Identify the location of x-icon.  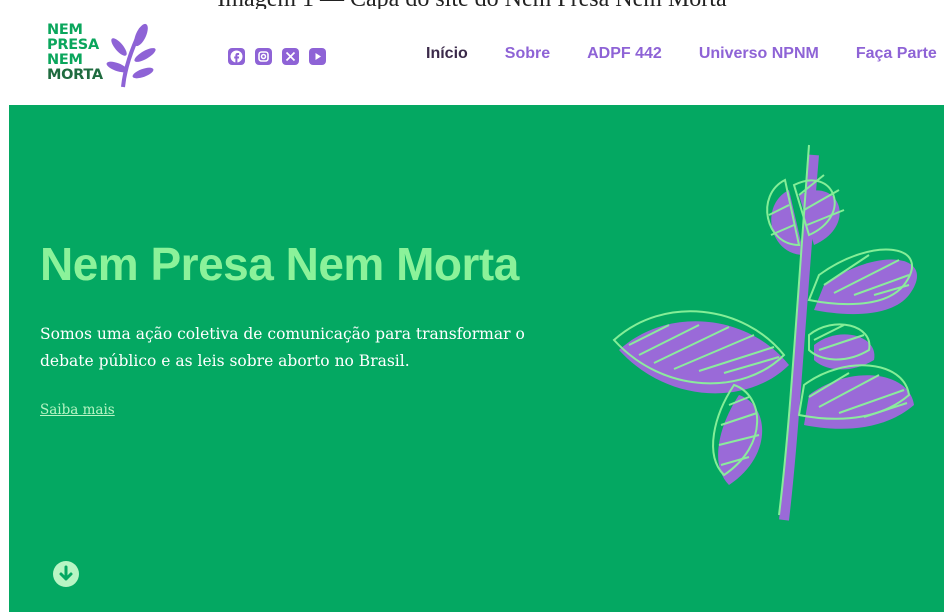
(290, 56).